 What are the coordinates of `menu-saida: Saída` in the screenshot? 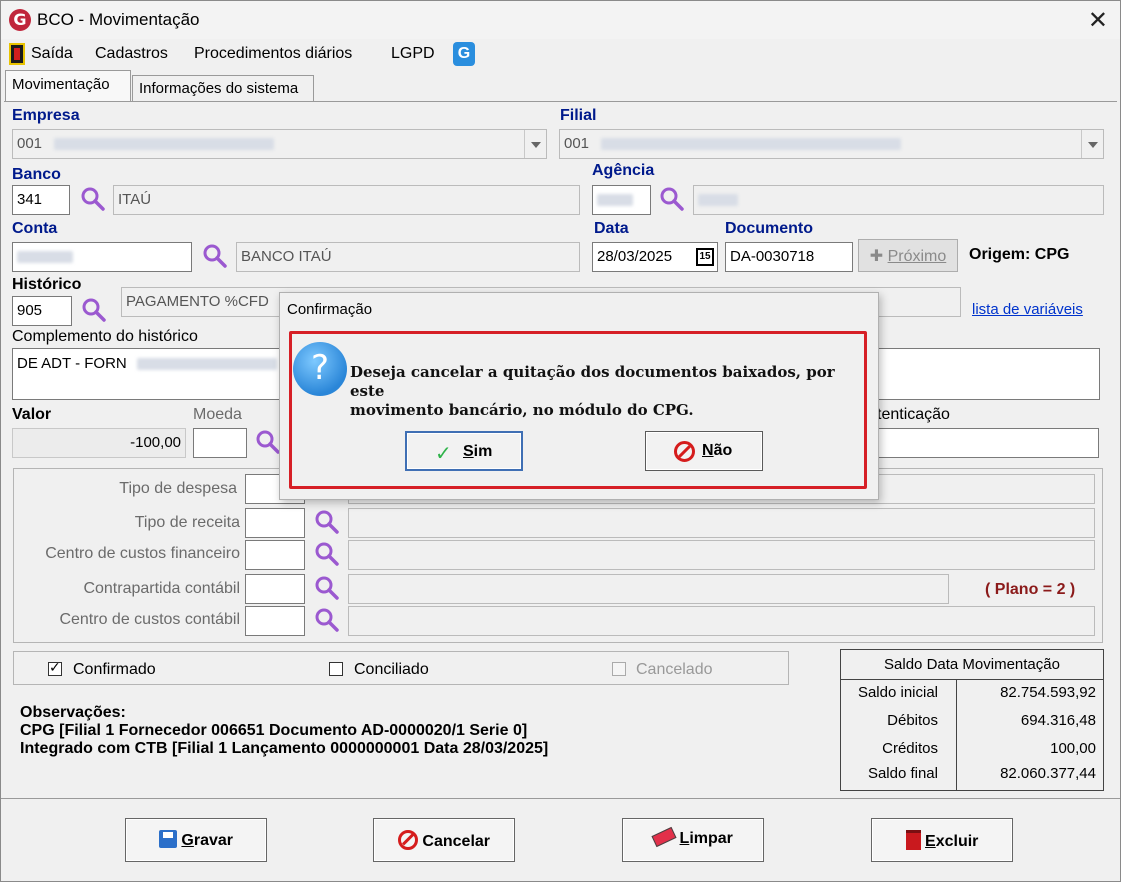 It's located at (52, 54).